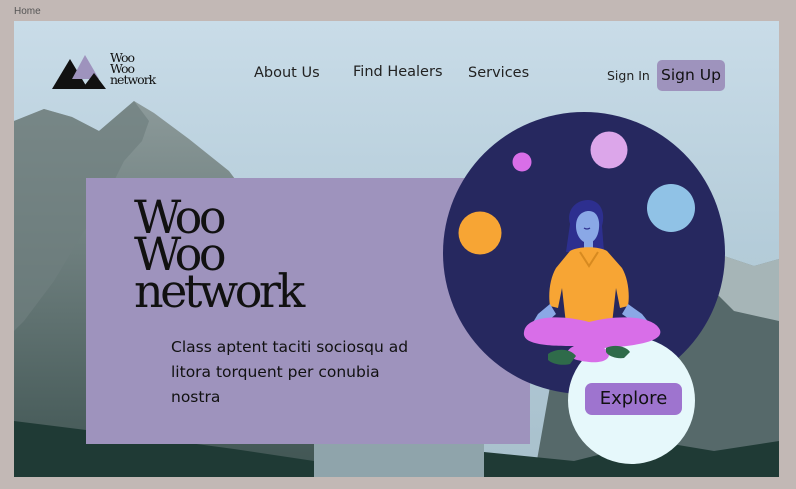 The image size is (796, 489). What do you see at coordinates (133, 69) in the screenshot?
I see `logo-wordmark: Woo Woo network` at bounding box center [133, 69].